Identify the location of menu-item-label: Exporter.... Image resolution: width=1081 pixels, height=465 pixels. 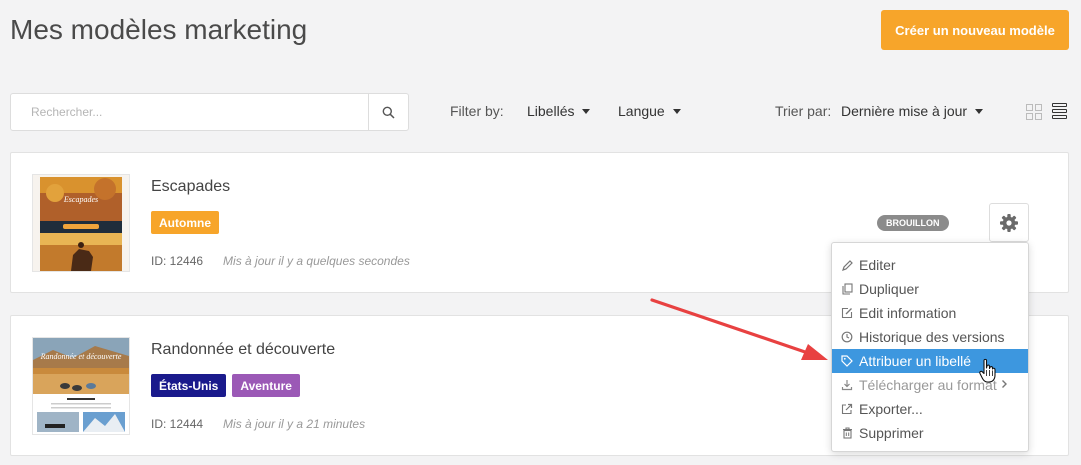
(891, 409).